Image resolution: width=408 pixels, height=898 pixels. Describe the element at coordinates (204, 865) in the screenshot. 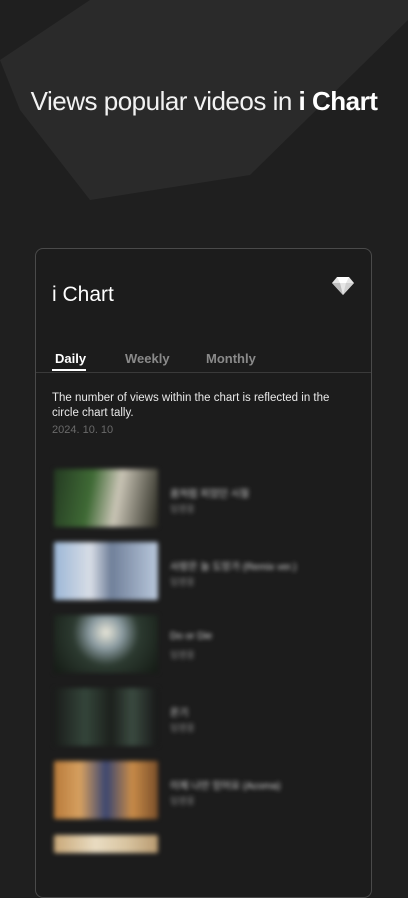

I see `video-item` at that location.